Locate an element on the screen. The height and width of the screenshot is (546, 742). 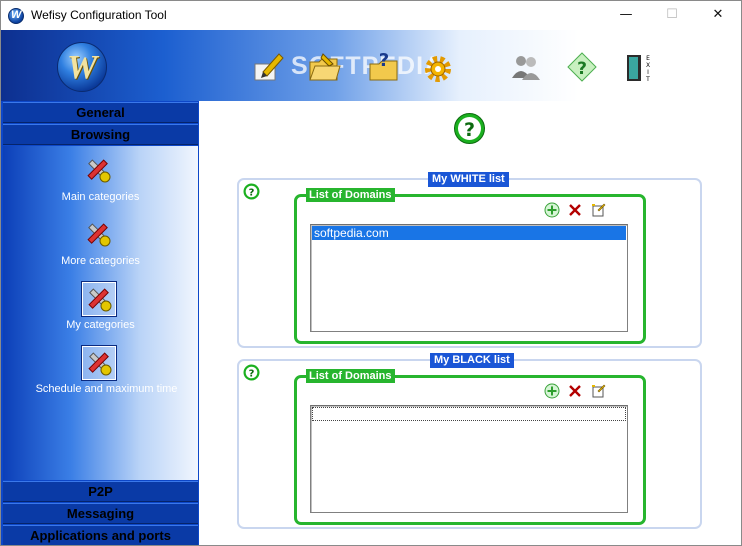
sidebar-item-my-categories: My categories is located at coordinates (100, 307).